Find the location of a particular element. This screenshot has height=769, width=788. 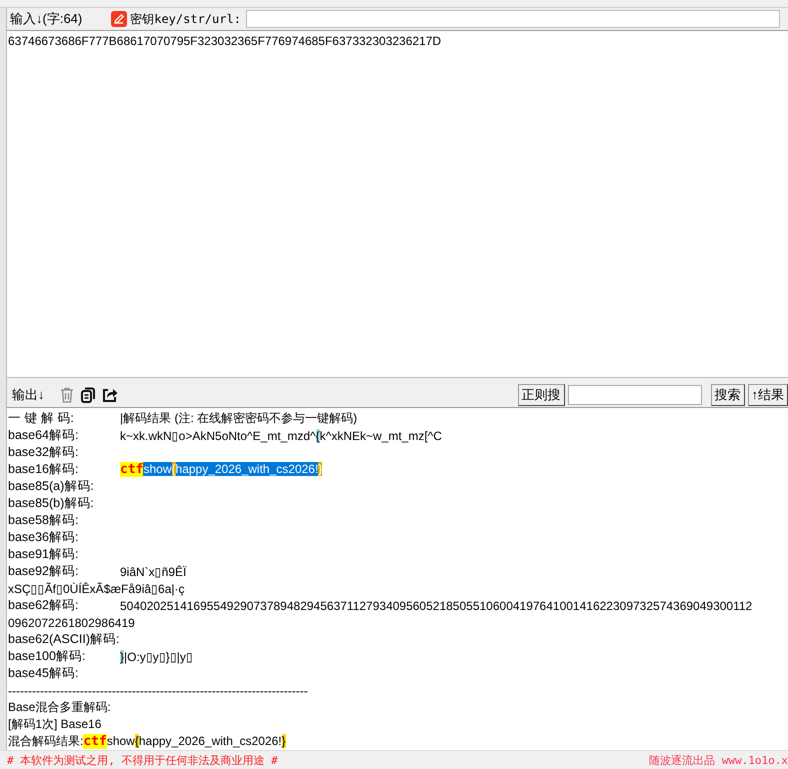

key-field is located at coordinates (513, 19).